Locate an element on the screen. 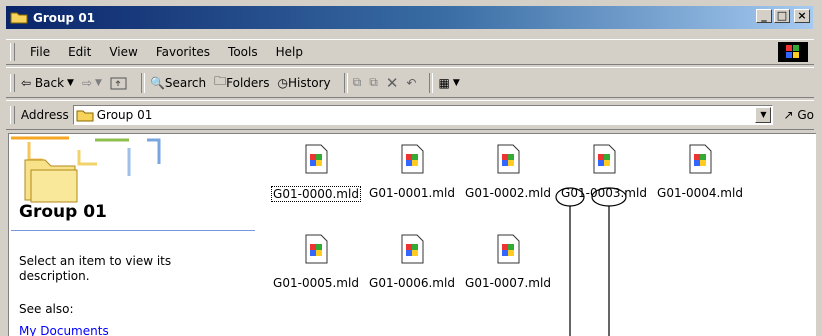 The image size is (822, 336). up-folder-button is located at coordinates (119, 83).